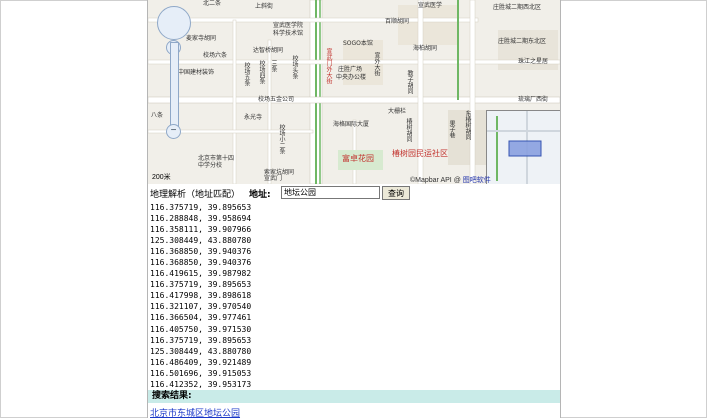 The image size is (707, 418). I want to click on map-label: 东椿树胡同, so click(467, 125).